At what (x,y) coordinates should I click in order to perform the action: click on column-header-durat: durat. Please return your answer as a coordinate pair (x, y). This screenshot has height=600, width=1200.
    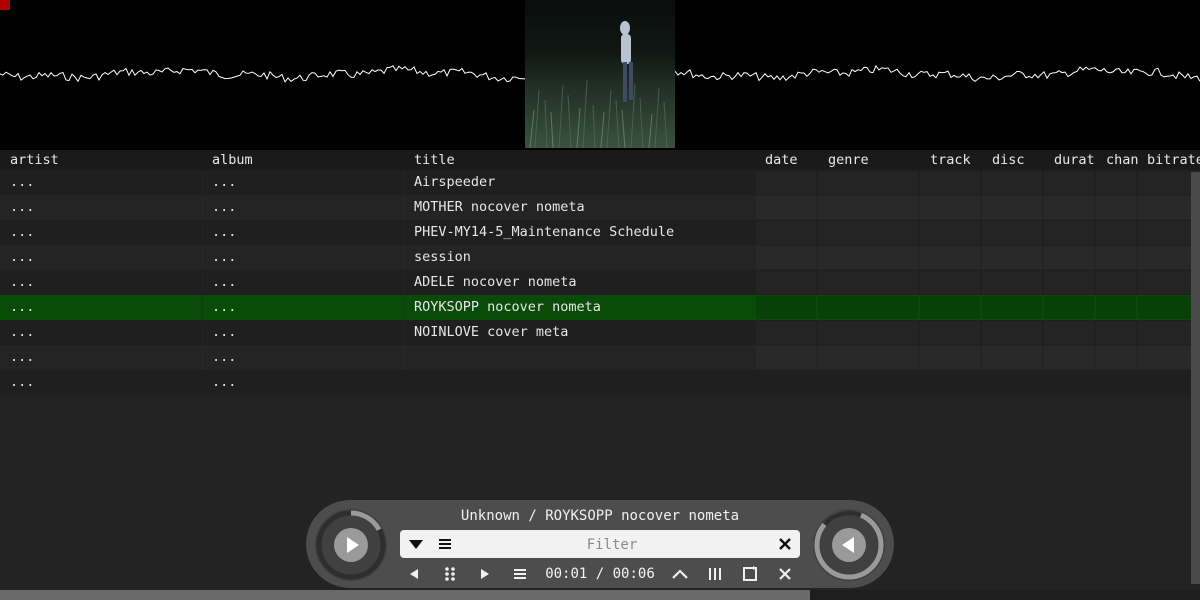
    Looking at the image, I should click on (1074, 160).